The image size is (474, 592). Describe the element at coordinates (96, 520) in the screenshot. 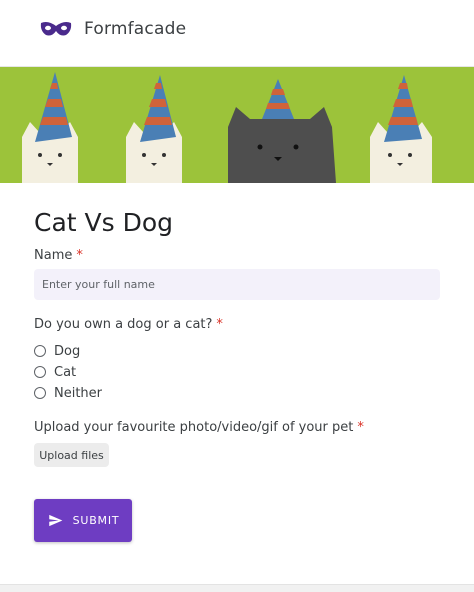

I see `submit-label: SUBMIT` at that location.